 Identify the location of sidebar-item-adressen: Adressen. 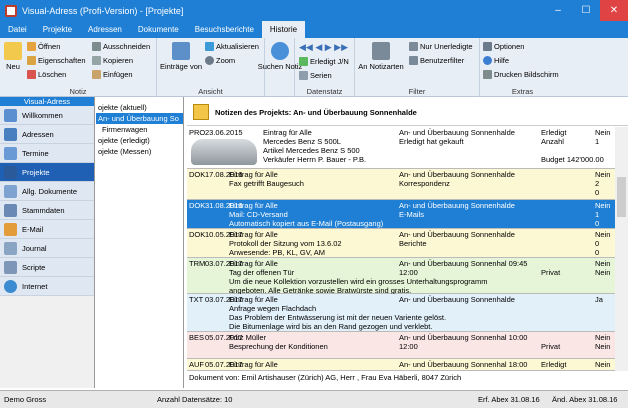
(47, 134).